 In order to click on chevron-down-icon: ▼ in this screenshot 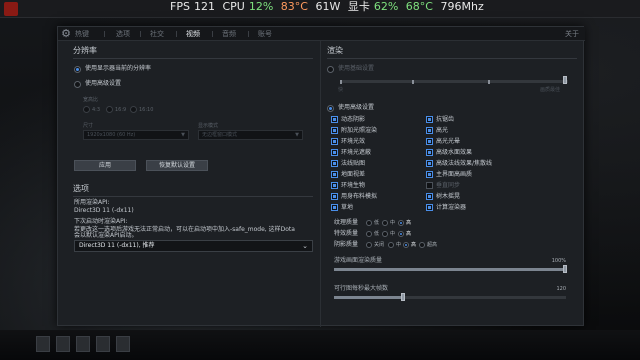, I will do `click(297, 135)`.